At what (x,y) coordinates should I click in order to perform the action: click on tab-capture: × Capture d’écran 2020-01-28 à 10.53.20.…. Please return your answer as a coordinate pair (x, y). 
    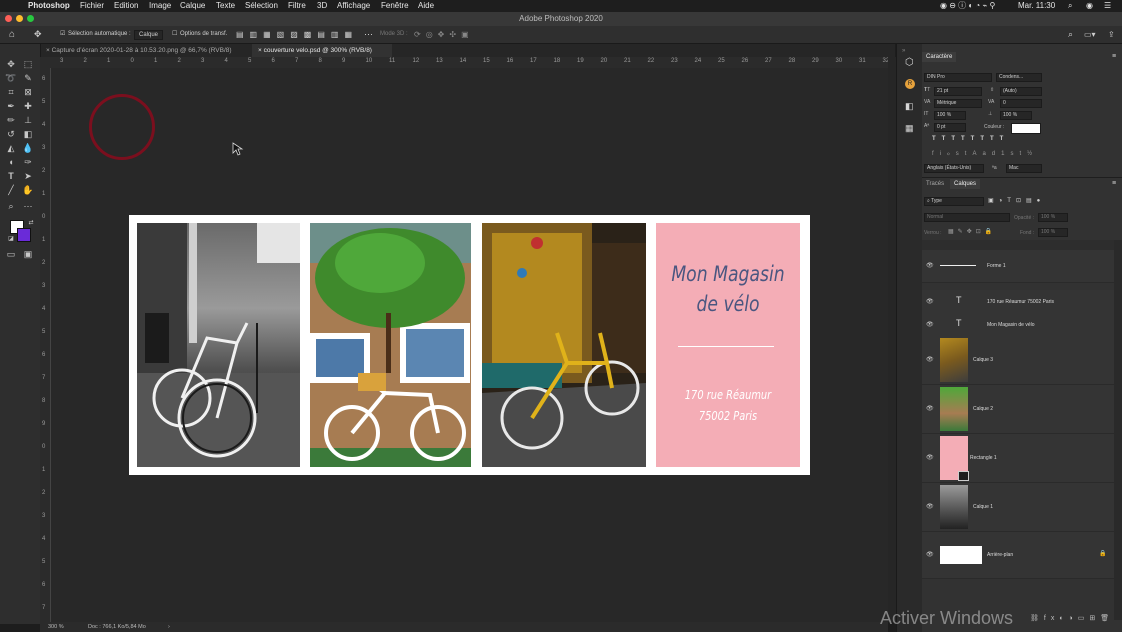
    Looking at the image, I should click on (146, 50).